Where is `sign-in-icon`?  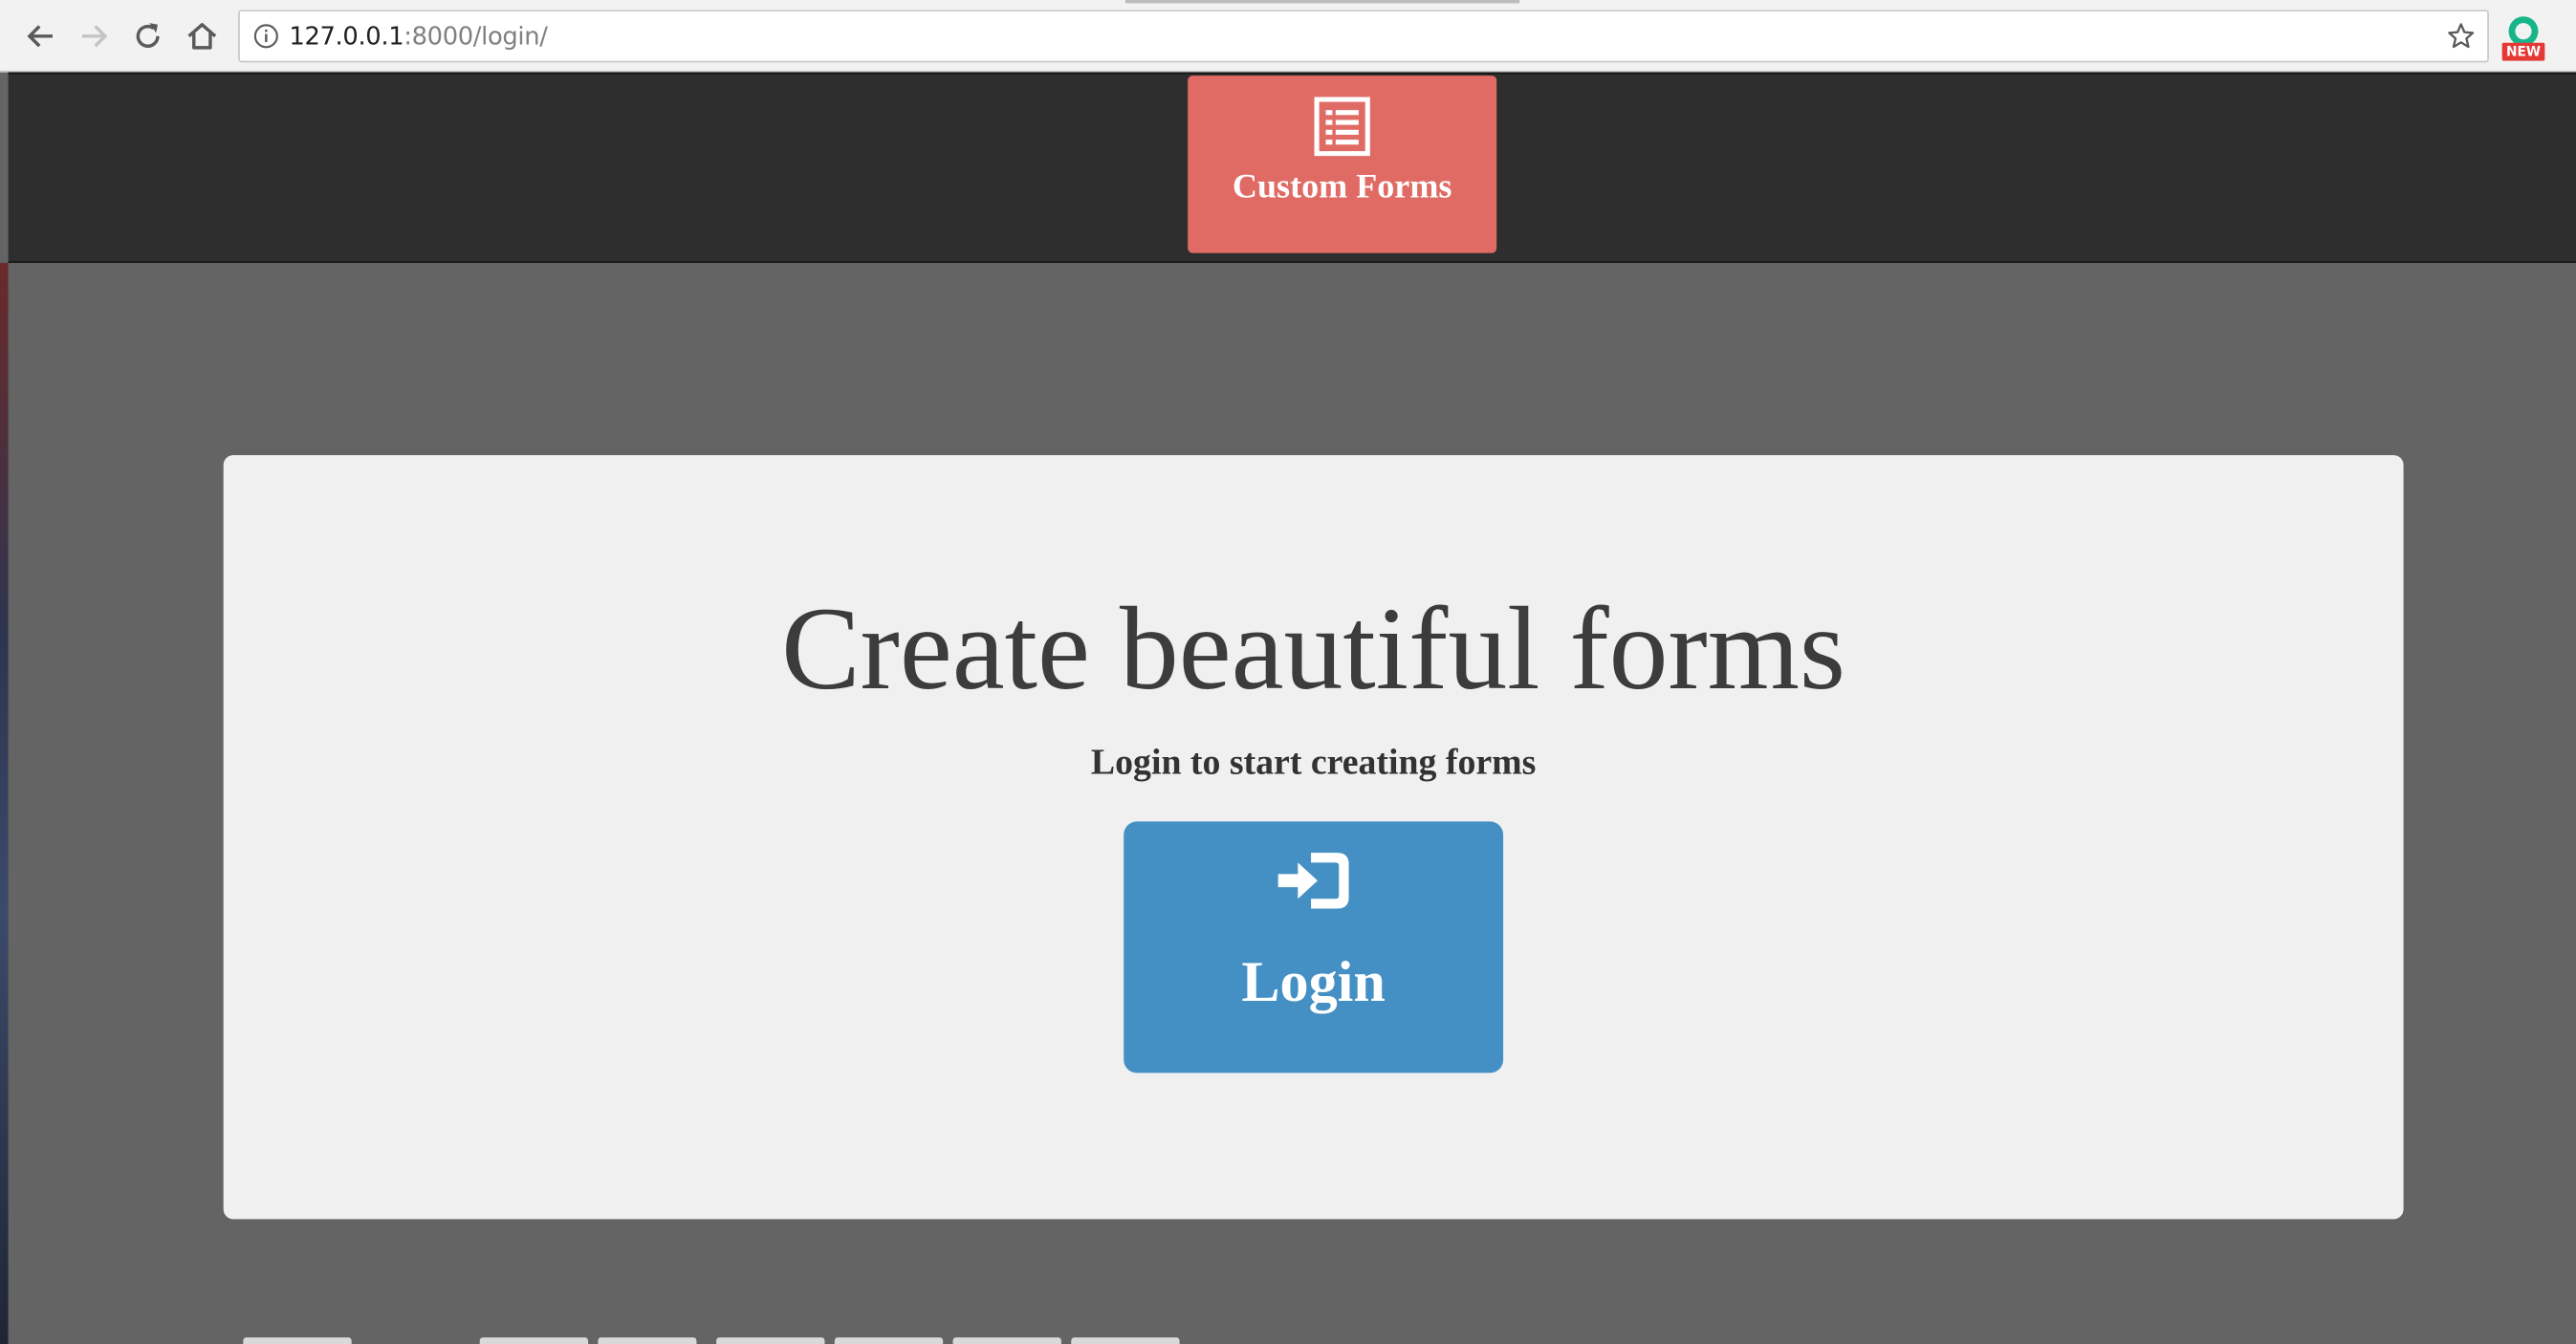
sign-in-icon is located at coordinates (1312, 881).